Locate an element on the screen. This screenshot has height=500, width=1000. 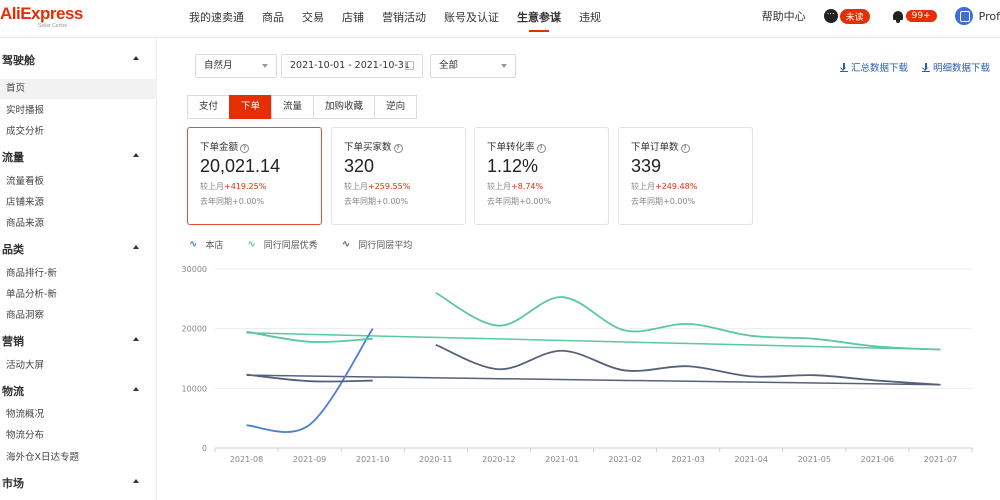
nav-store: 店铺 is located at coordinates (353, 20).